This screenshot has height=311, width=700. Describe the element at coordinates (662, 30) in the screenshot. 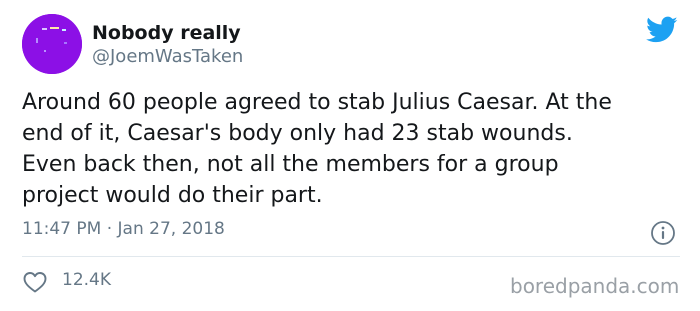

I see `twitter-bird-icon` at that location.